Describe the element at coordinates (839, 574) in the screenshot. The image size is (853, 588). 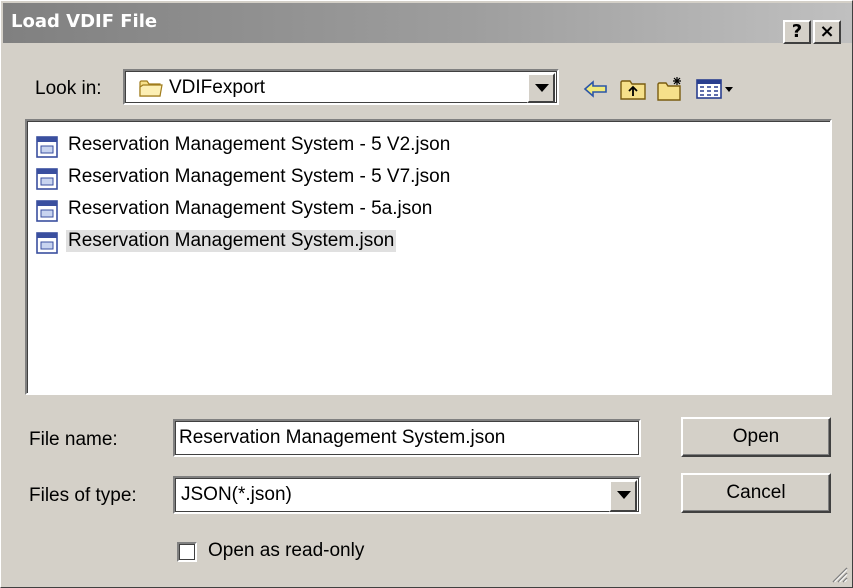
I see `resize-grip-icon` at that location.